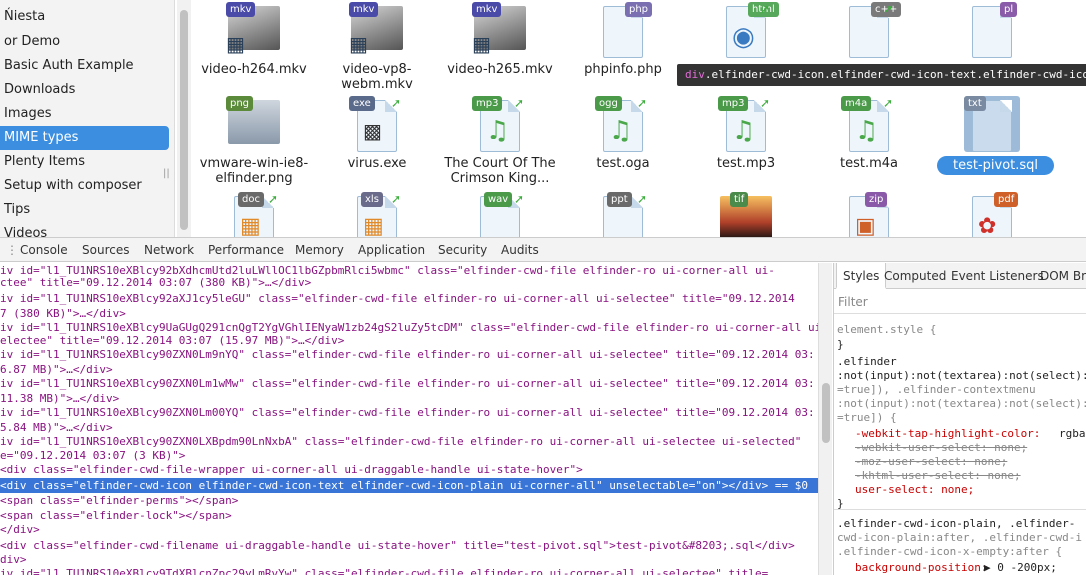 The height and width of the screenshot is (575, 1086). What do you see at coordinates (254, 214) in the screenshot?
I see `file-item: doc ▦ ➚` at bounding box center [254, 214].